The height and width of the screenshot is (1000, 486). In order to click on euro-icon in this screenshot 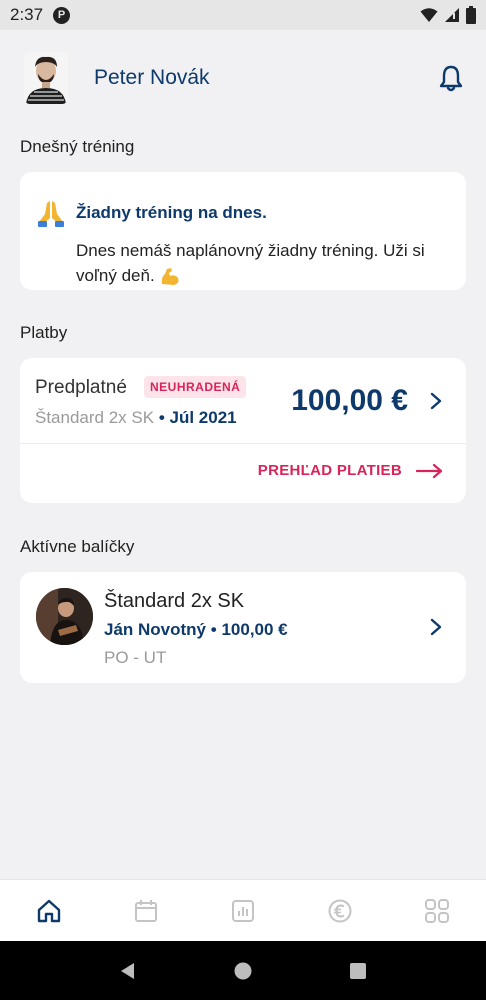, I will do `click(340, 910)`.